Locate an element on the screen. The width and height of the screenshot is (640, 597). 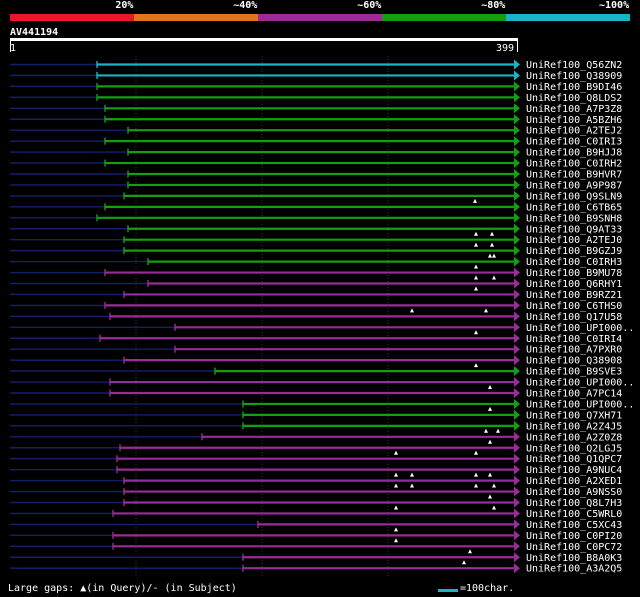
hit-label: UniRef100_A2TEJ2 is located at coordinates (574, 131).